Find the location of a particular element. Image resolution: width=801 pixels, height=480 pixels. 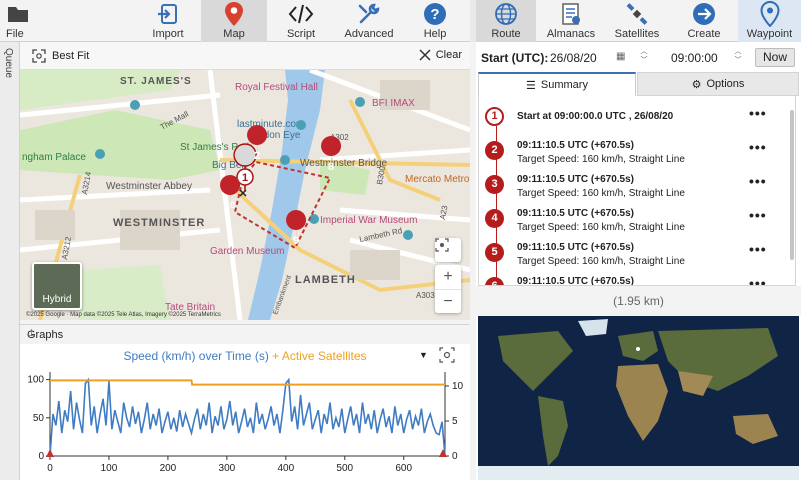

x-tick-label: 300 is located at coordinates (227, 468).